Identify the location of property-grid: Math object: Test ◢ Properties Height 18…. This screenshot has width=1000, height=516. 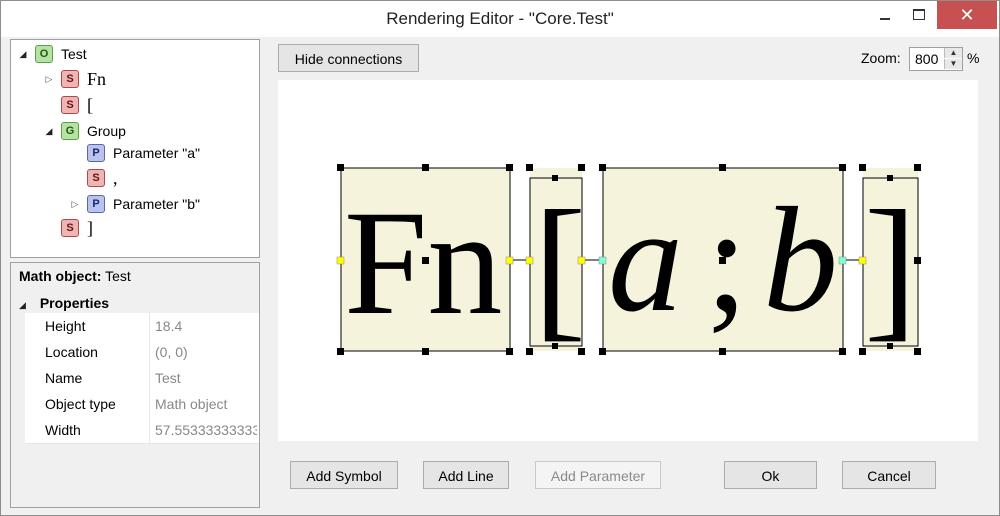
(135, 385).